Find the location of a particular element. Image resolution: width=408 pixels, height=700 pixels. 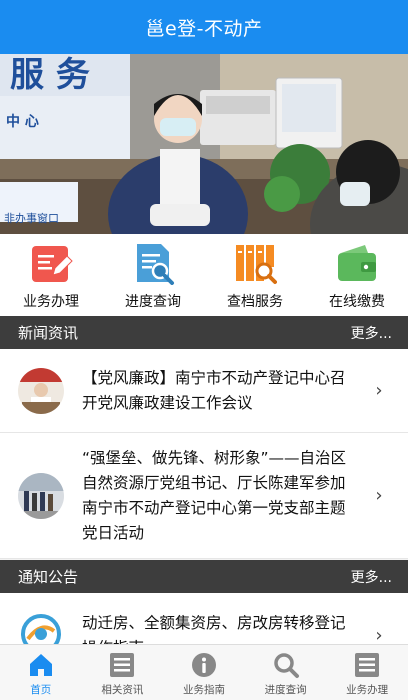

banner-sign-small: 中 心 is located at coordinates (22, 121).